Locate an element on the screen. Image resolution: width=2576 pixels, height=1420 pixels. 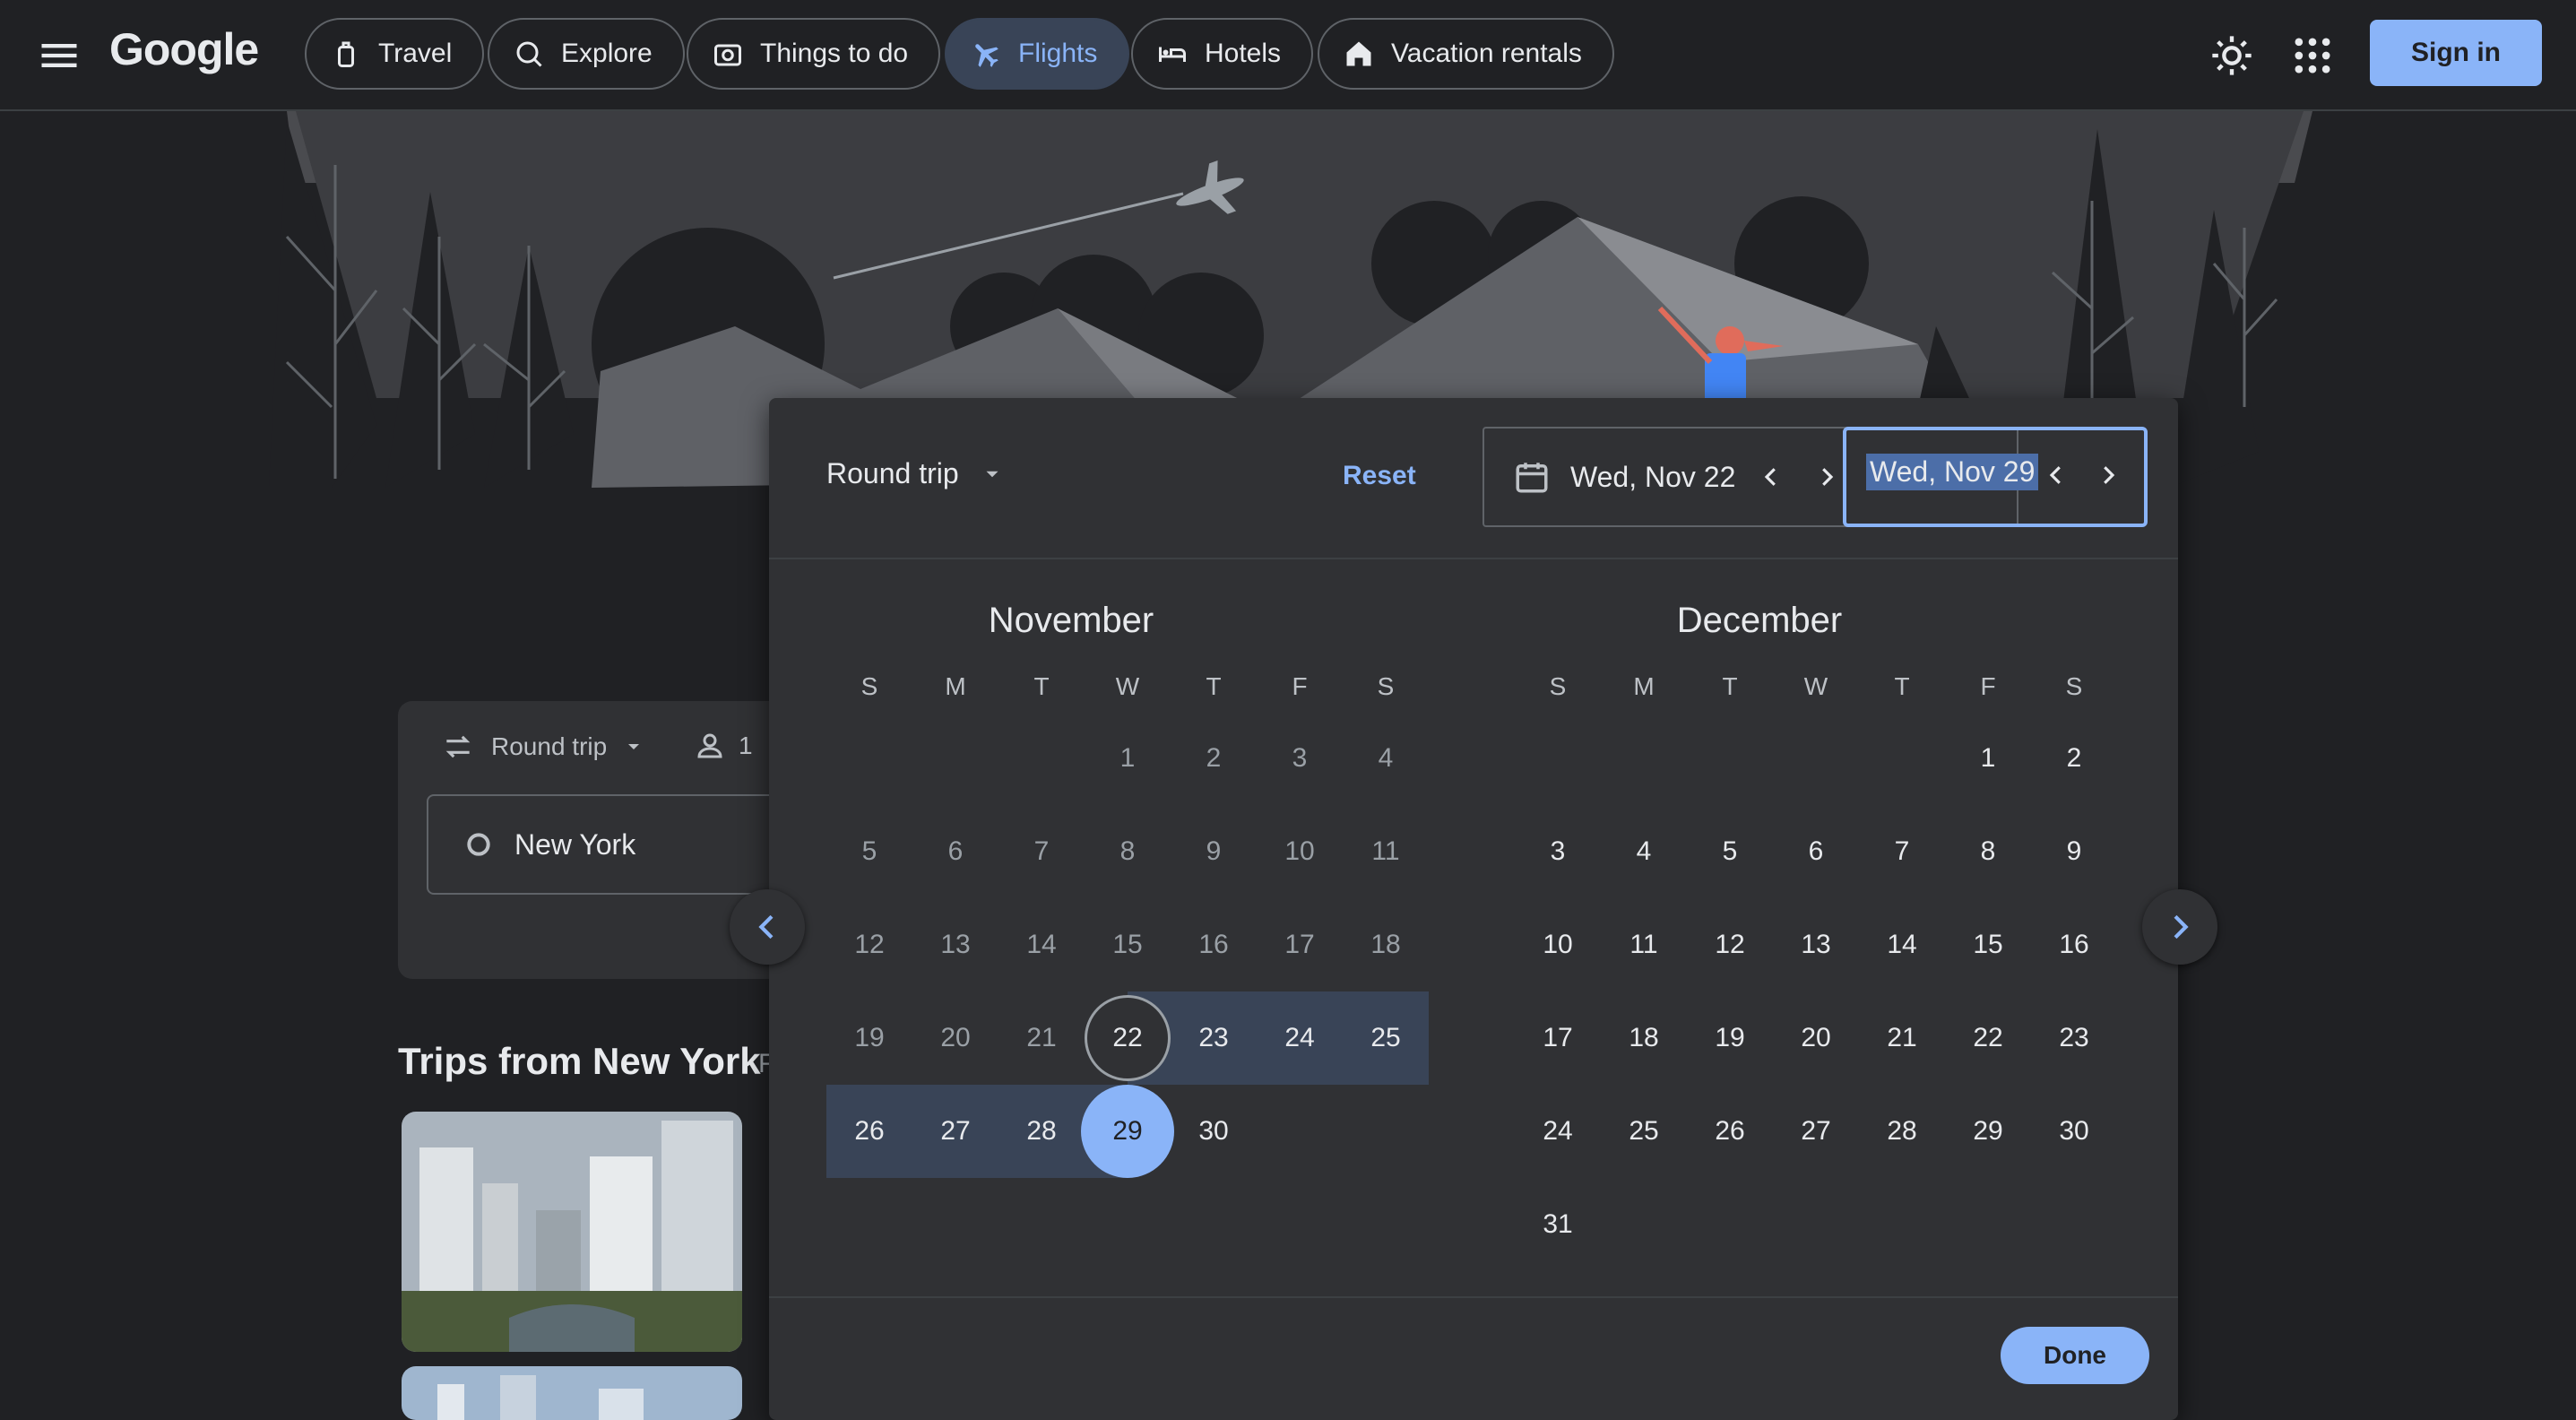
apps-grid-icon is located at coordinates (2312, 56).